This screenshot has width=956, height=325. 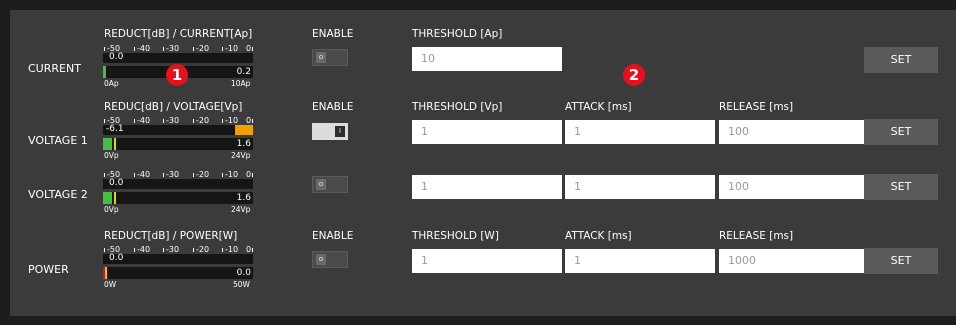 What do you see at coordinates (487, 187) in the screenshot?
I see `voltage-2-threshold-input: 1` at bounding box center [487, 187].